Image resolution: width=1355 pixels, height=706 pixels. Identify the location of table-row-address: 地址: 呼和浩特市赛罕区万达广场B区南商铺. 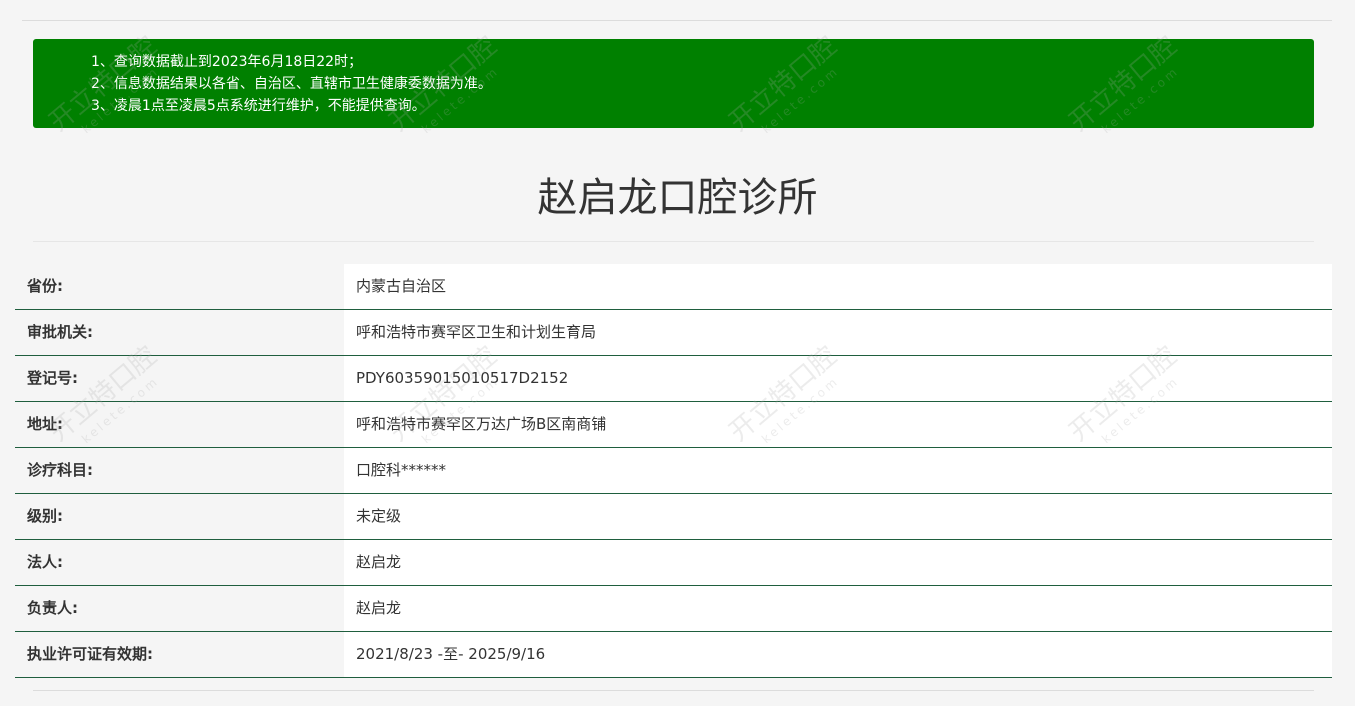
(673, 425).